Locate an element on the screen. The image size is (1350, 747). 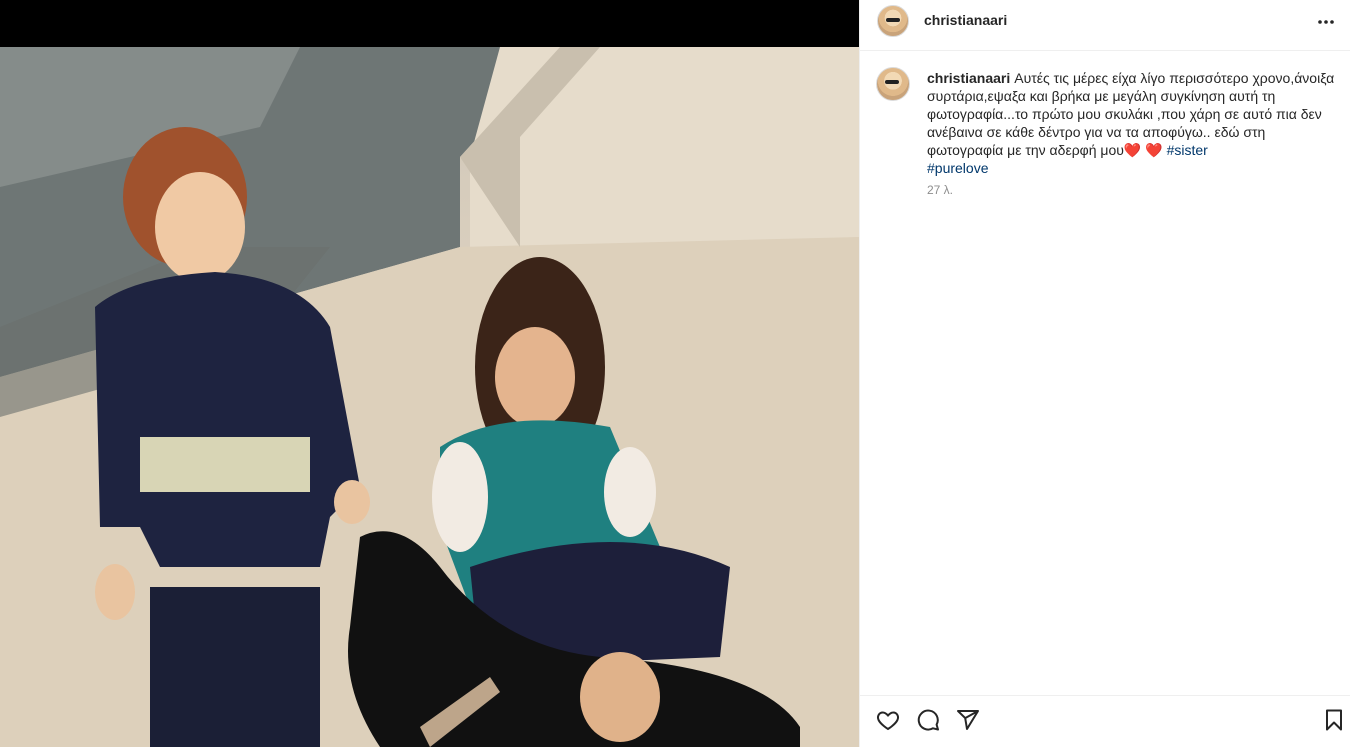
heart-emoji: ❤️ ❤️ is located at coordinates (1143, 150).